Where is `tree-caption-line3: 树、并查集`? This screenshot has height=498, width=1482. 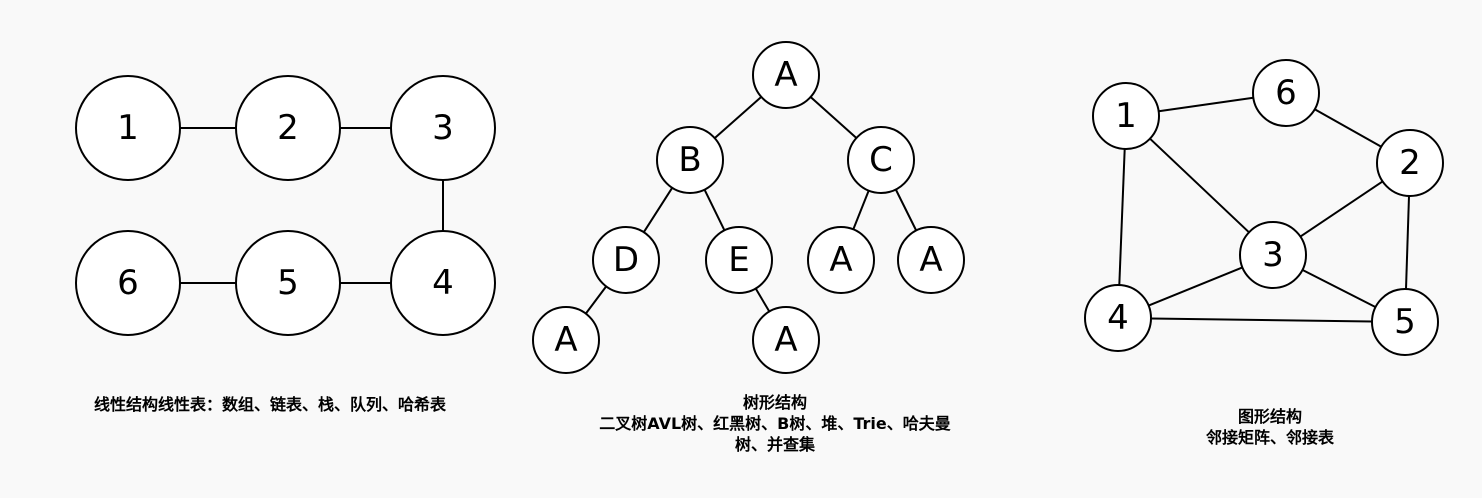
tree-caption-line3: 树、并查集 is located at coordinates (774, 444).